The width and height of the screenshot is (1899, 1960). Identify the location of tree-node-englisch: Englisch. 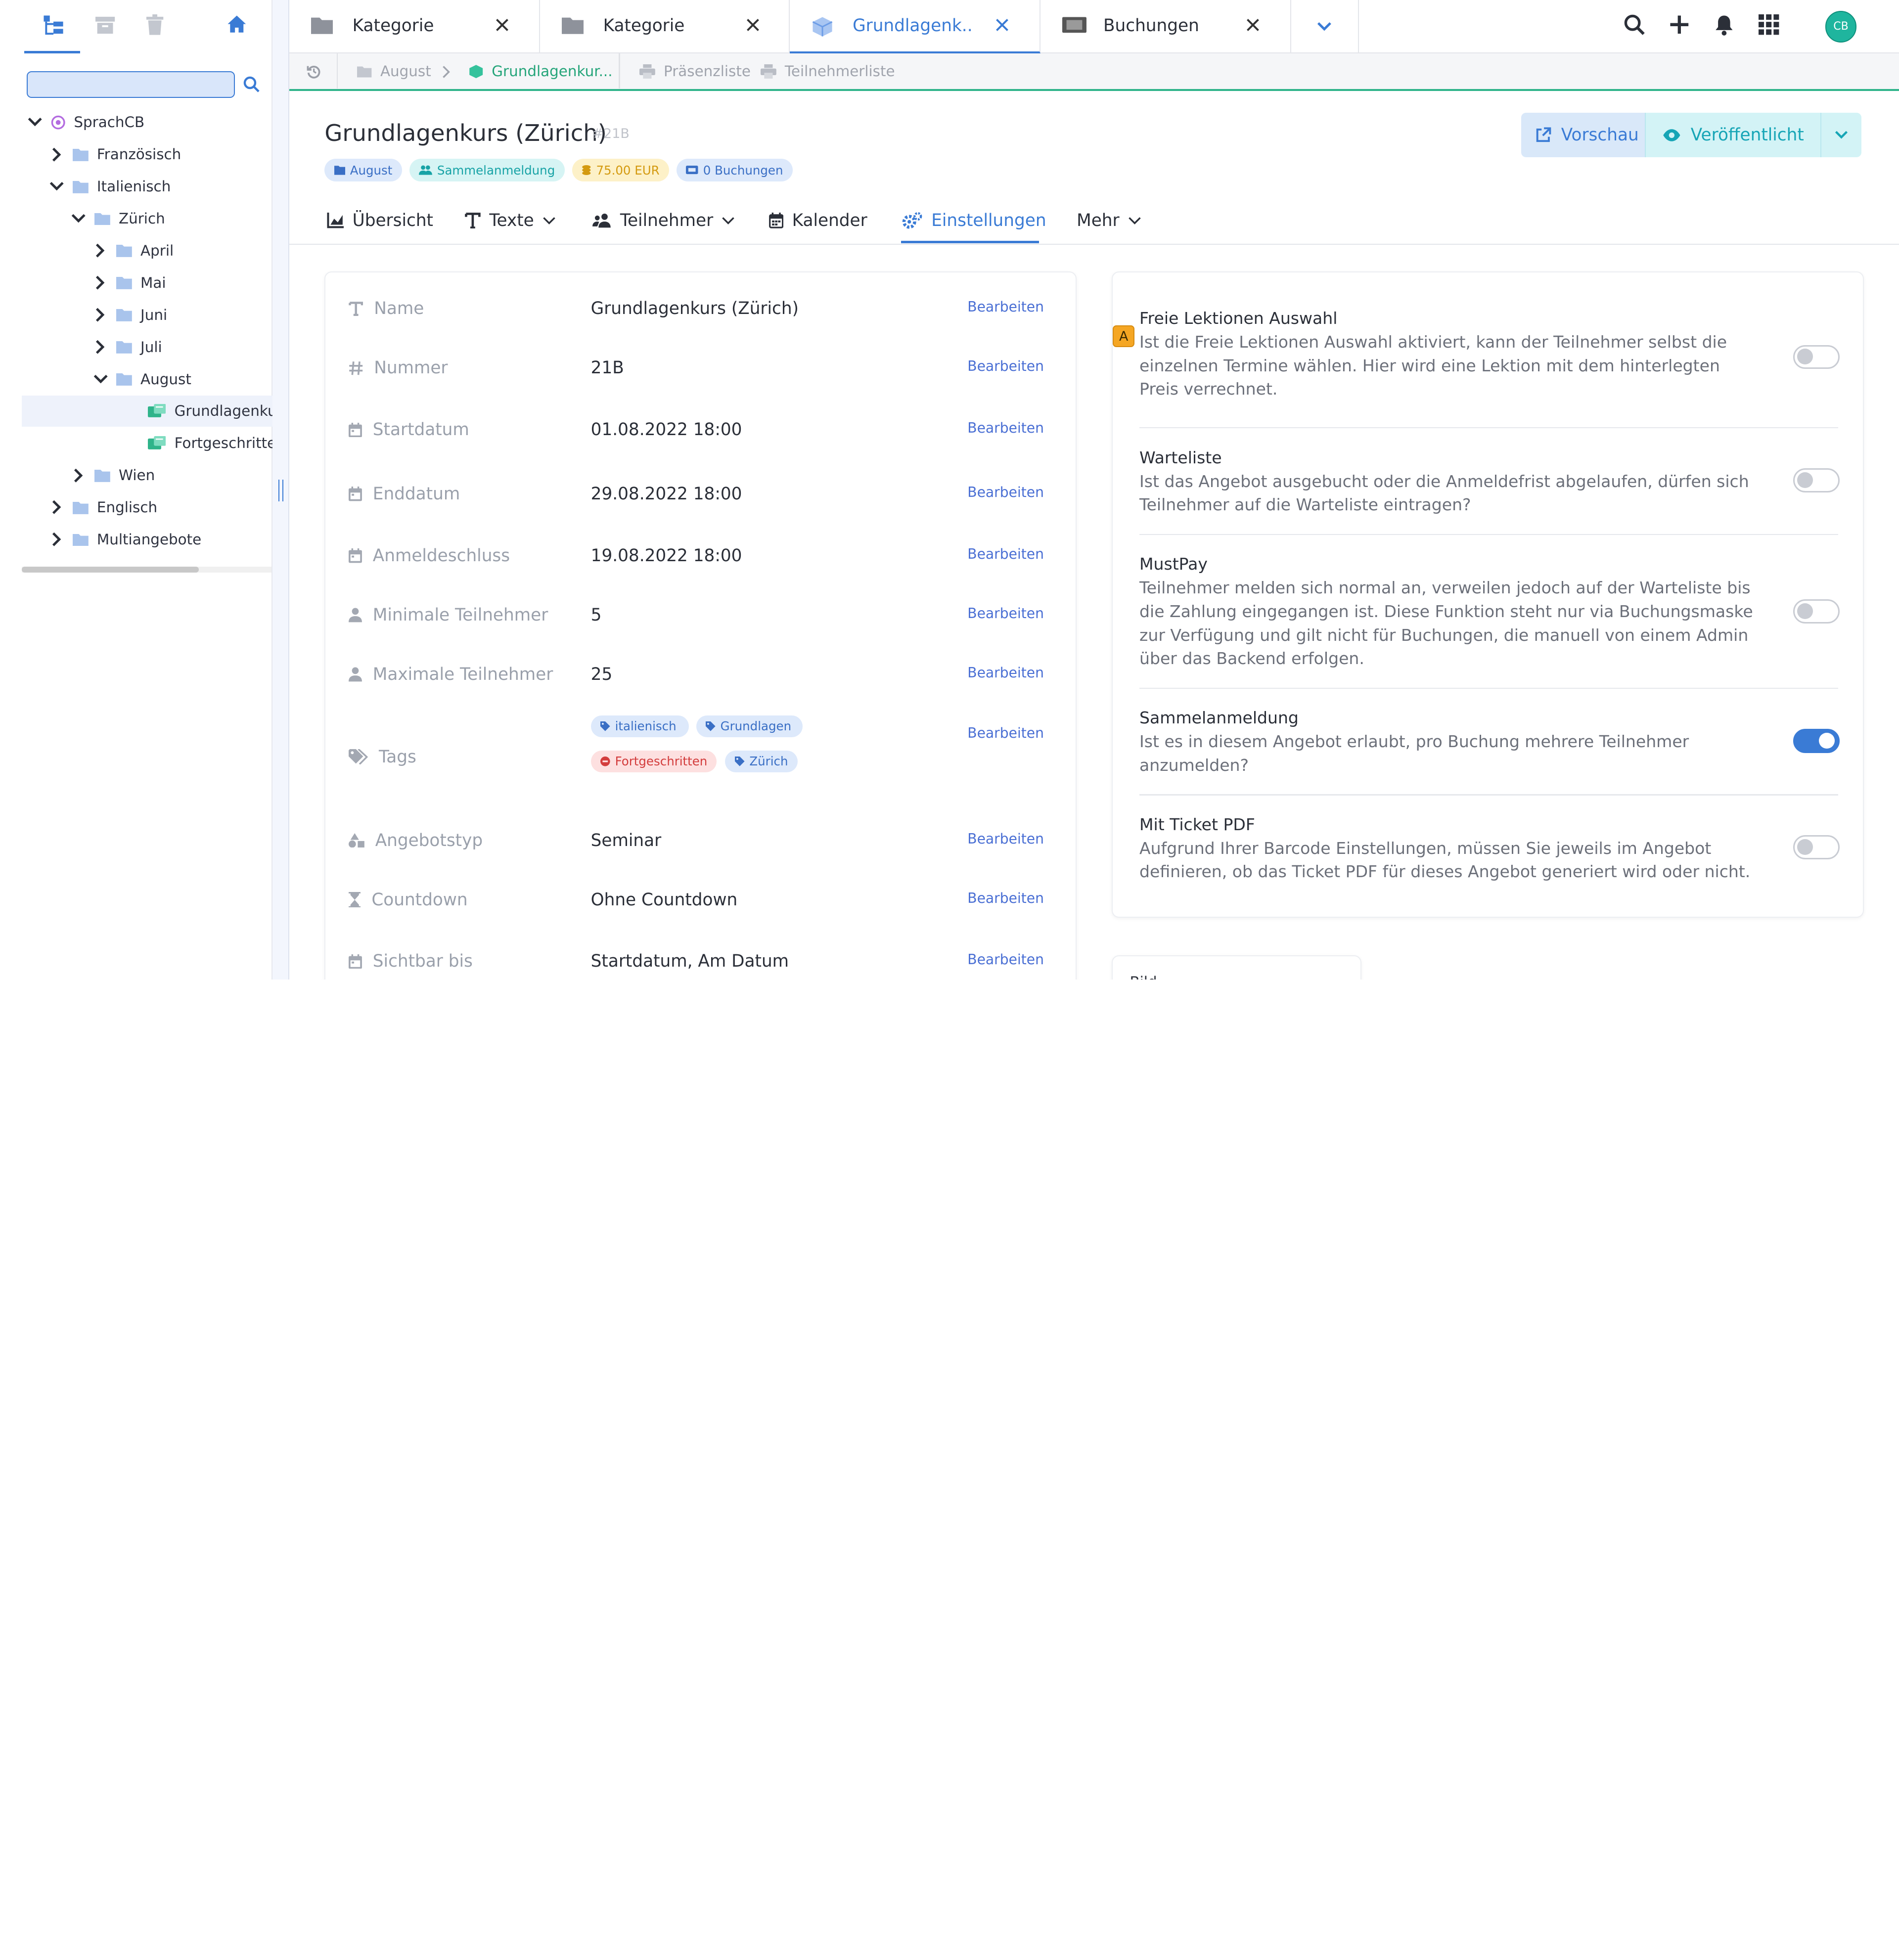
(147, 507).